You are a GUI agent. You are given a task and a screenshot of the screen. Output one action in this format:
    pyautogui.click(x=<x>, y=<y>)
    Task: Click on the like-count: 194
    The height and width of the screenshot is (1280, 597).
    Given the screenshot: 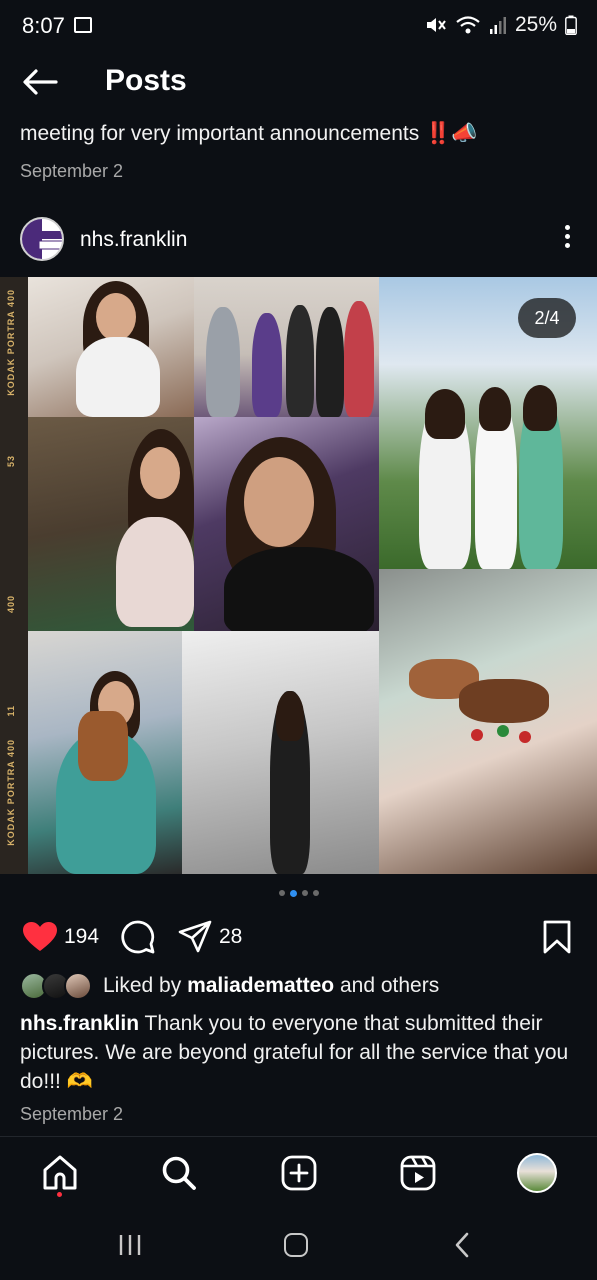 What is the action you would take?
    pyautogui.click(x=81, y=937)
    